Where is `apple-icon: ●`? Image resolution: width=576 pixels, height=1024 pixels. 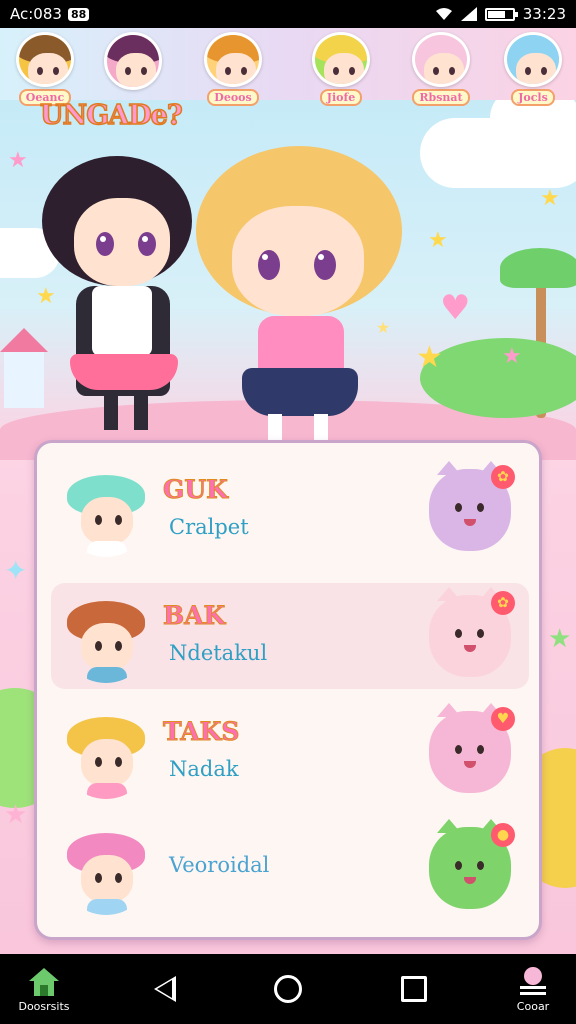 apple-icon: ● is located at coordinates (503, 835).